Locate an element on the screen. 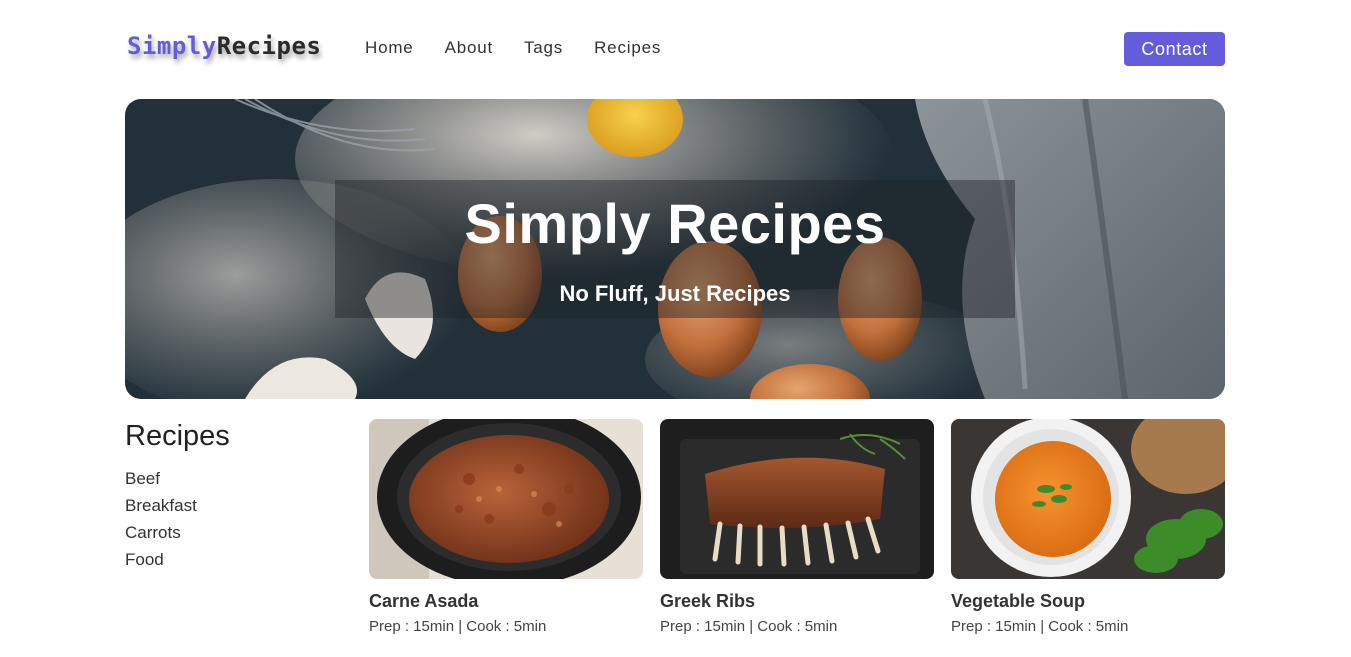  recipe-card: Carne Asada Prep : 15min | Cook : 5min is located at coordinates (506, 527).